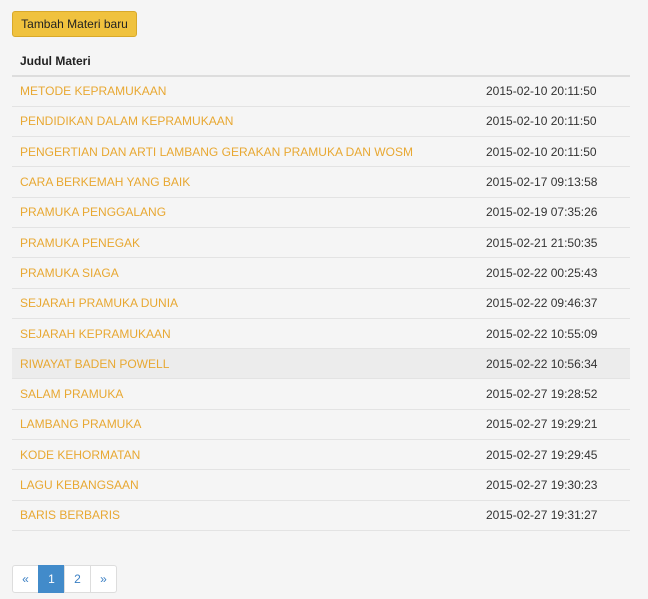  I want to click on materi-date: 2015-02-19 07:35:26, so click(558, 212).